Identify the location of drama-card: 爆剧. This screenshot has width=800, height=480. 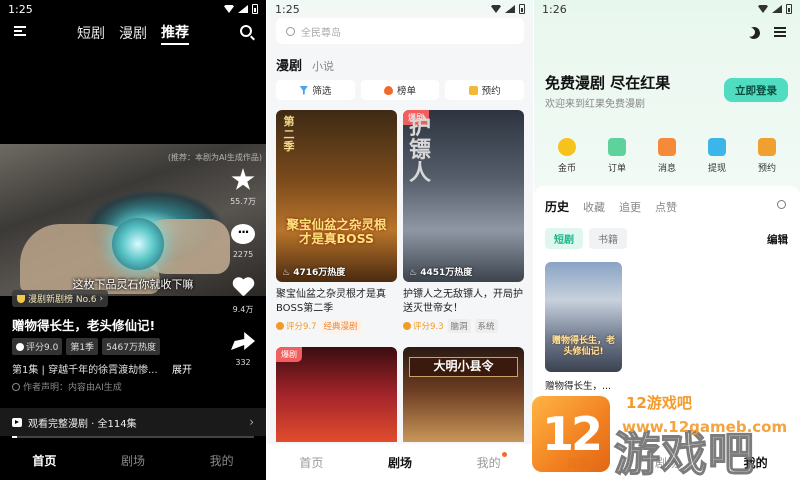
(336, 394).